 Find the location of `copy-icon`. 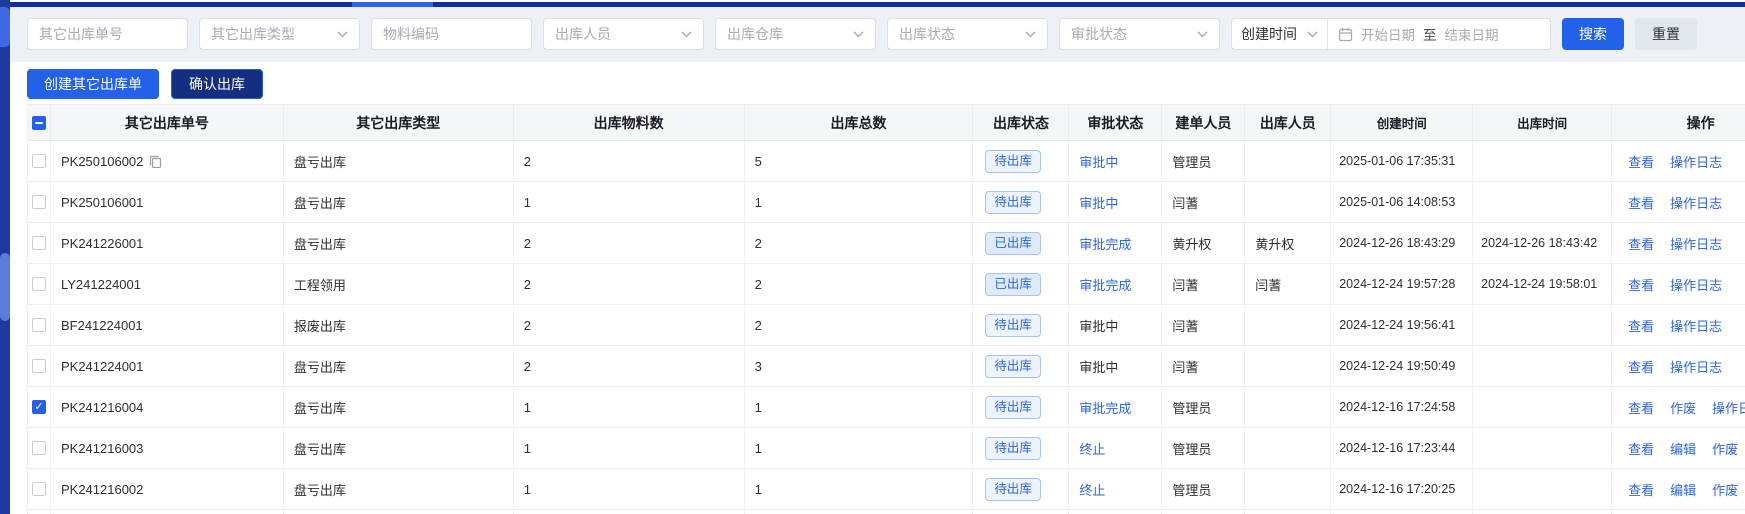

copy-icon is located at coordinates (155, 161).